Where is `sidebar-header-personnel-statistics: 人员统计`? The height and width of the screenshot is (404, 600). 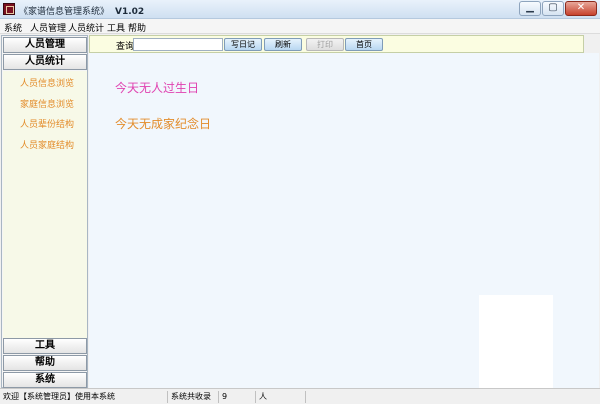
sidebar-header-personnel-statistics: 人员统计 is located at coordinates (45, 62).